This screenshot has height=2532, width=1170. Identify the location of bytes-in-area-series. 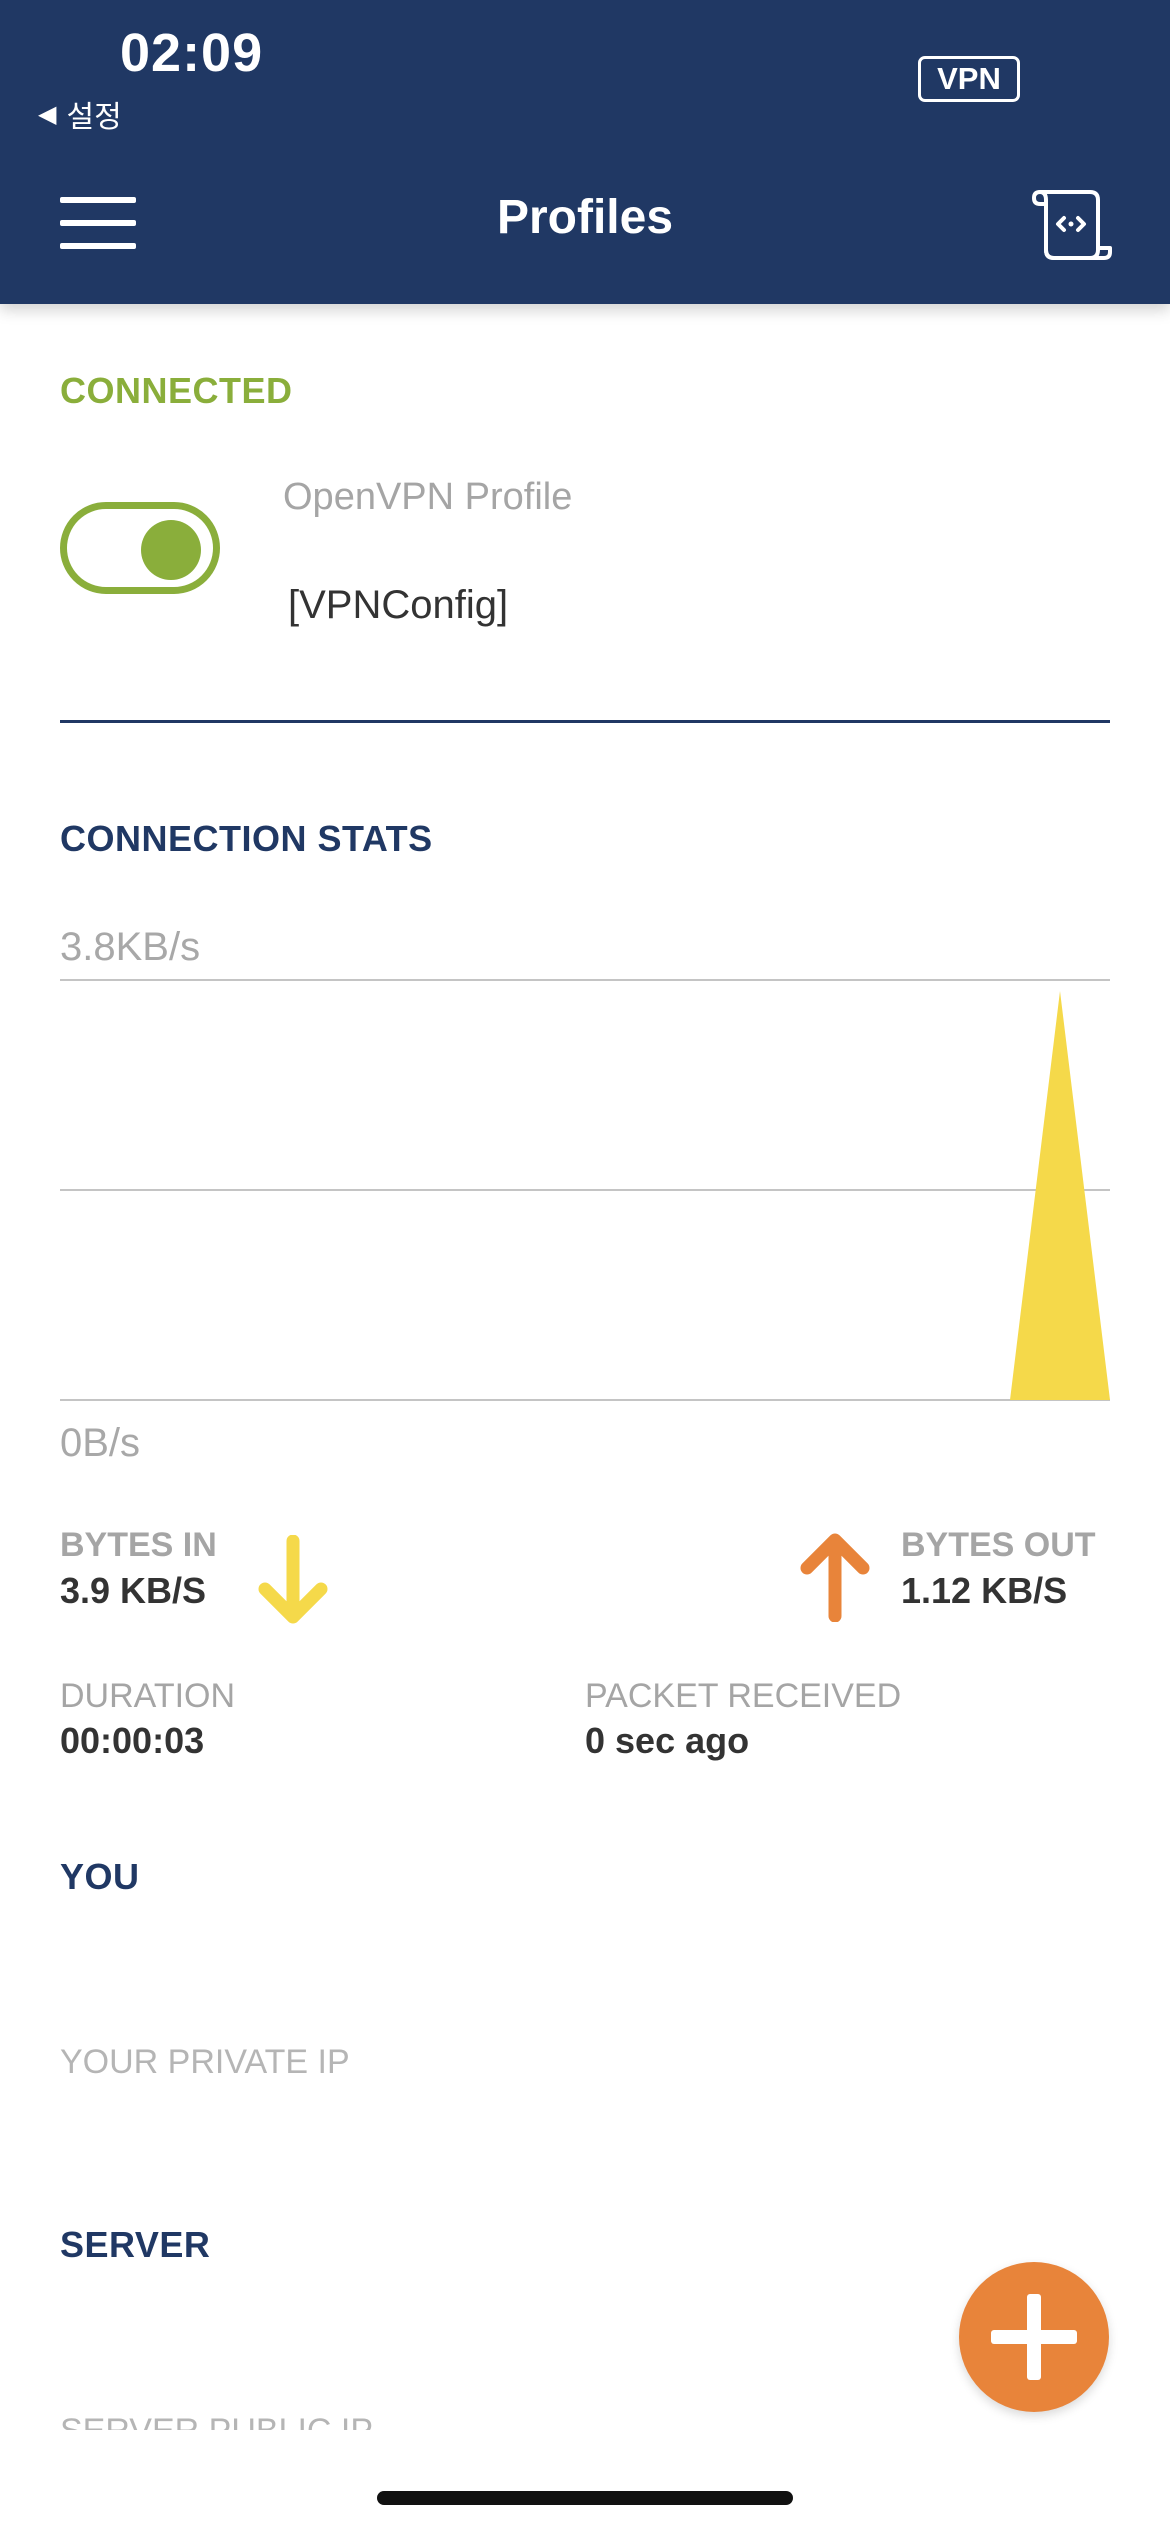
(585, 1195).